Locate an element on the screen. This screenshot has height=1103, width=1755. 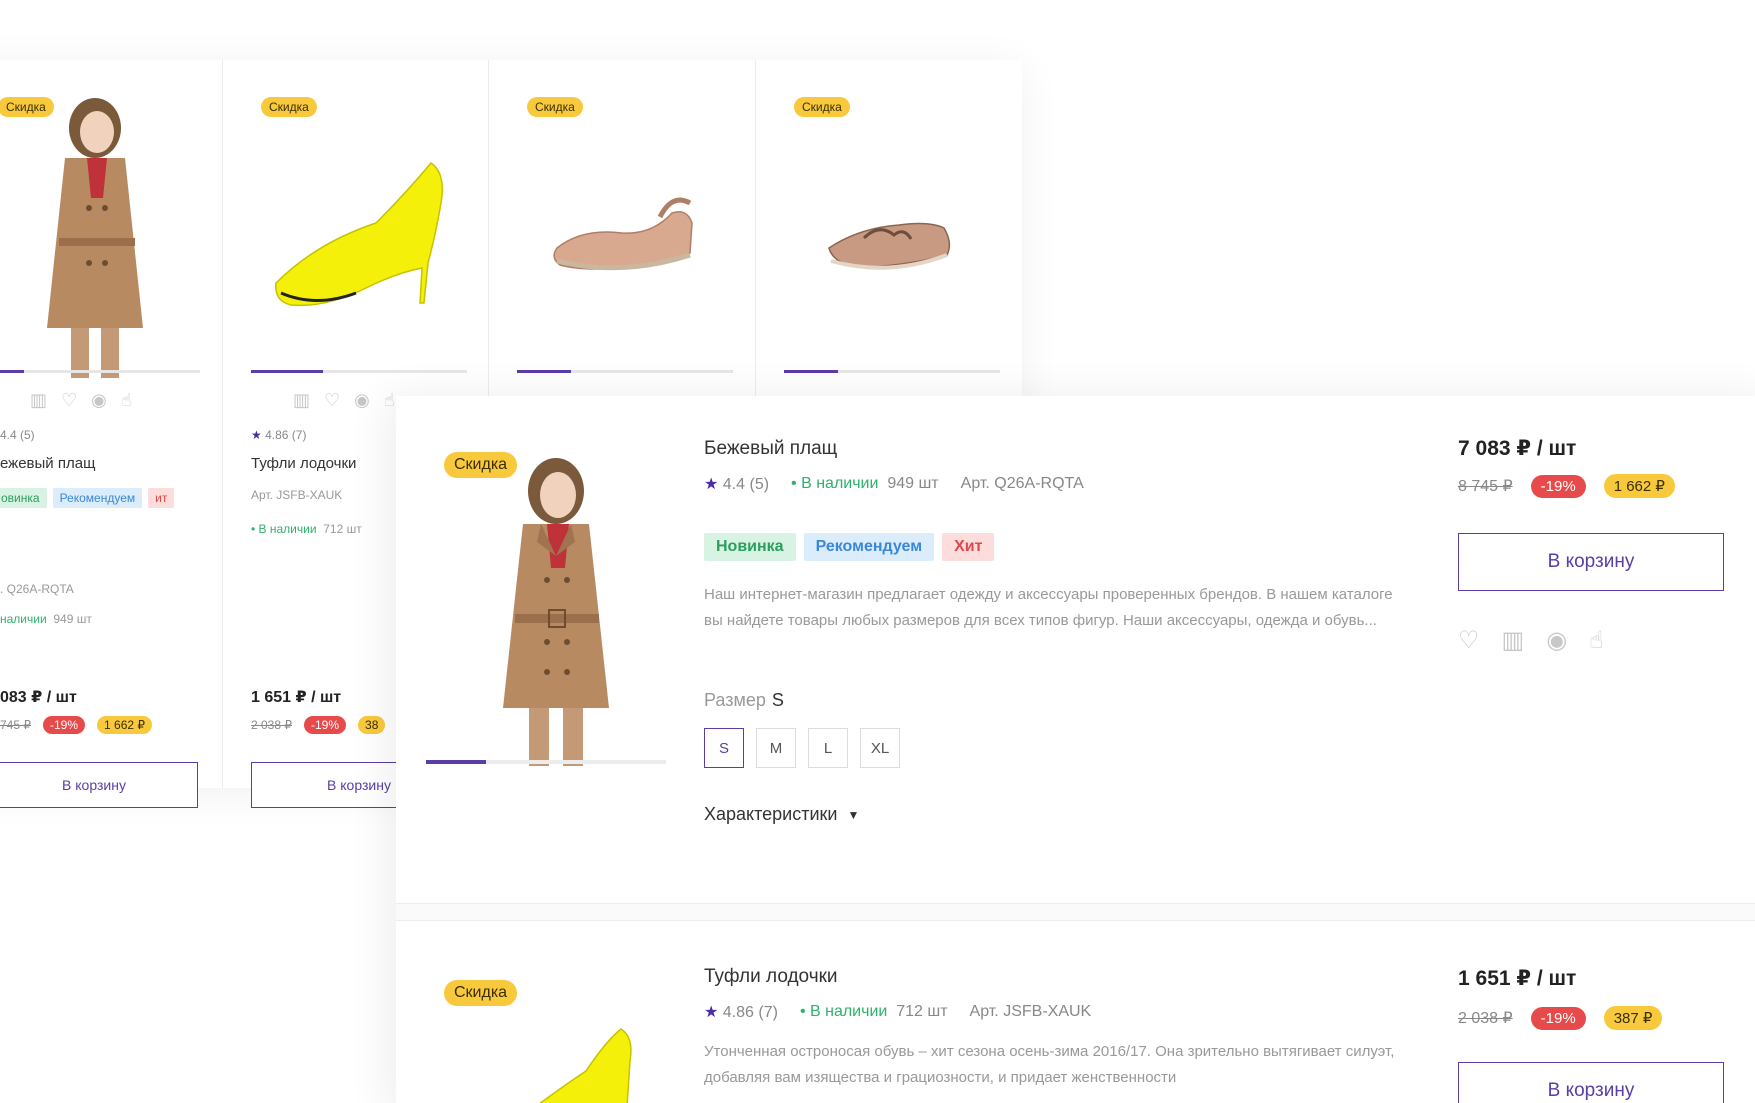
price: 7 083 ₽ / шт is located at coordinates (1517, 448).